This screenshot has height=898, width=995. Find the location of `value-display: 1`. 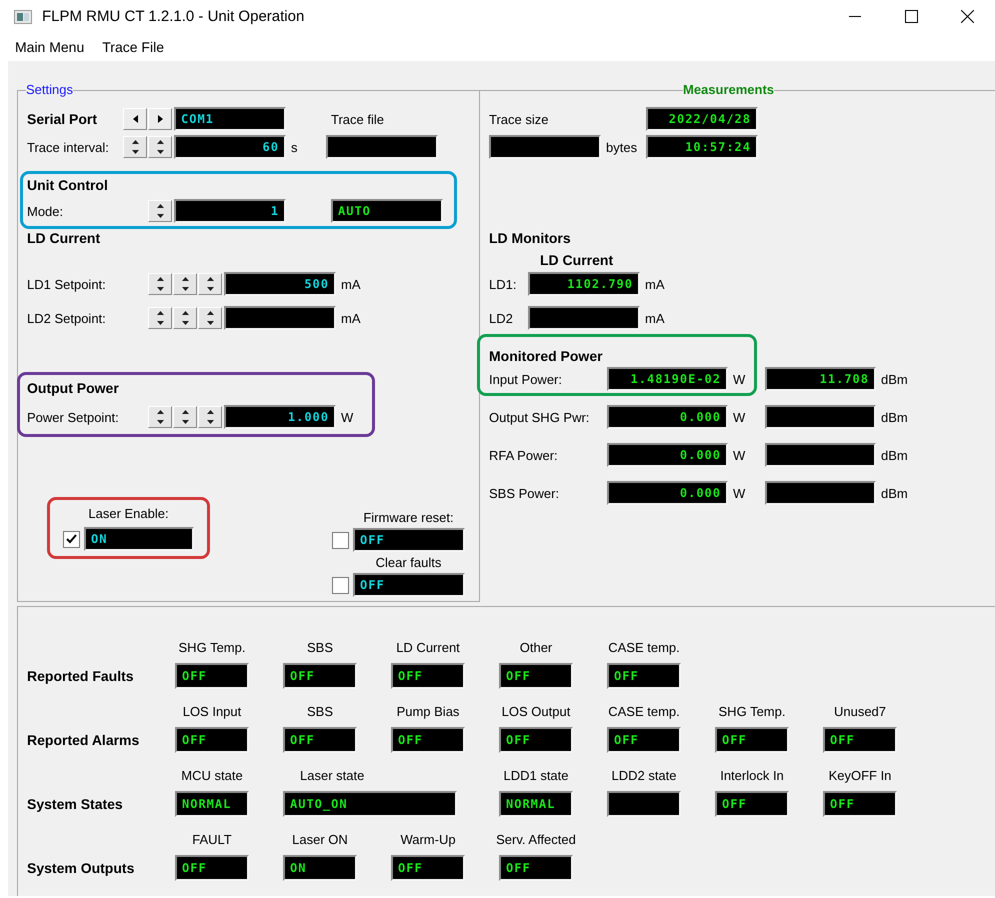

value-display: 1 is located at coordinates (230, 211).